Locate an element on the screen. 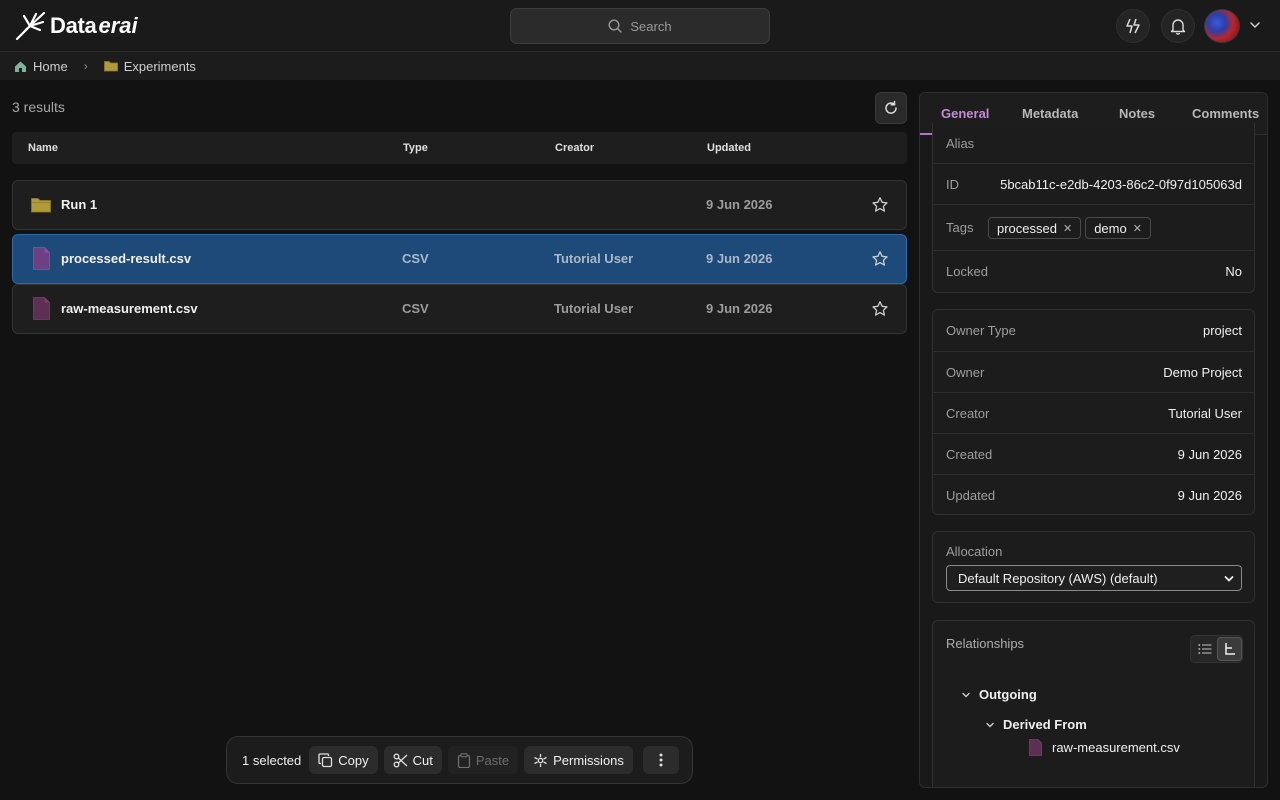  avatar is located at coordinates (1222, 26).